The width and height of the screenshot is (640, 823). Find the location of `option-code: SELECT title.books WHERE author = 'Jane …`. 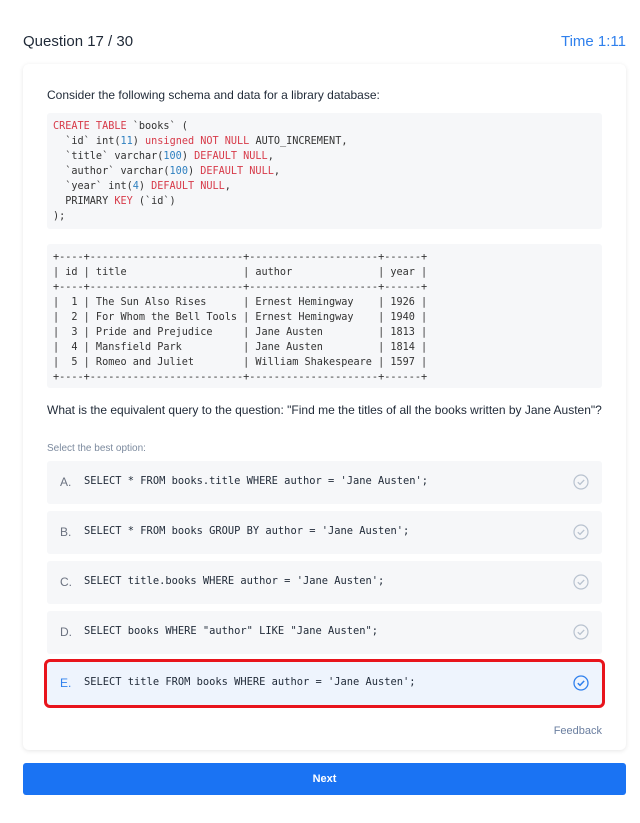

option-code: SELECT title.books WHERE author = 'Jane … is located at coordinates (234, 581).